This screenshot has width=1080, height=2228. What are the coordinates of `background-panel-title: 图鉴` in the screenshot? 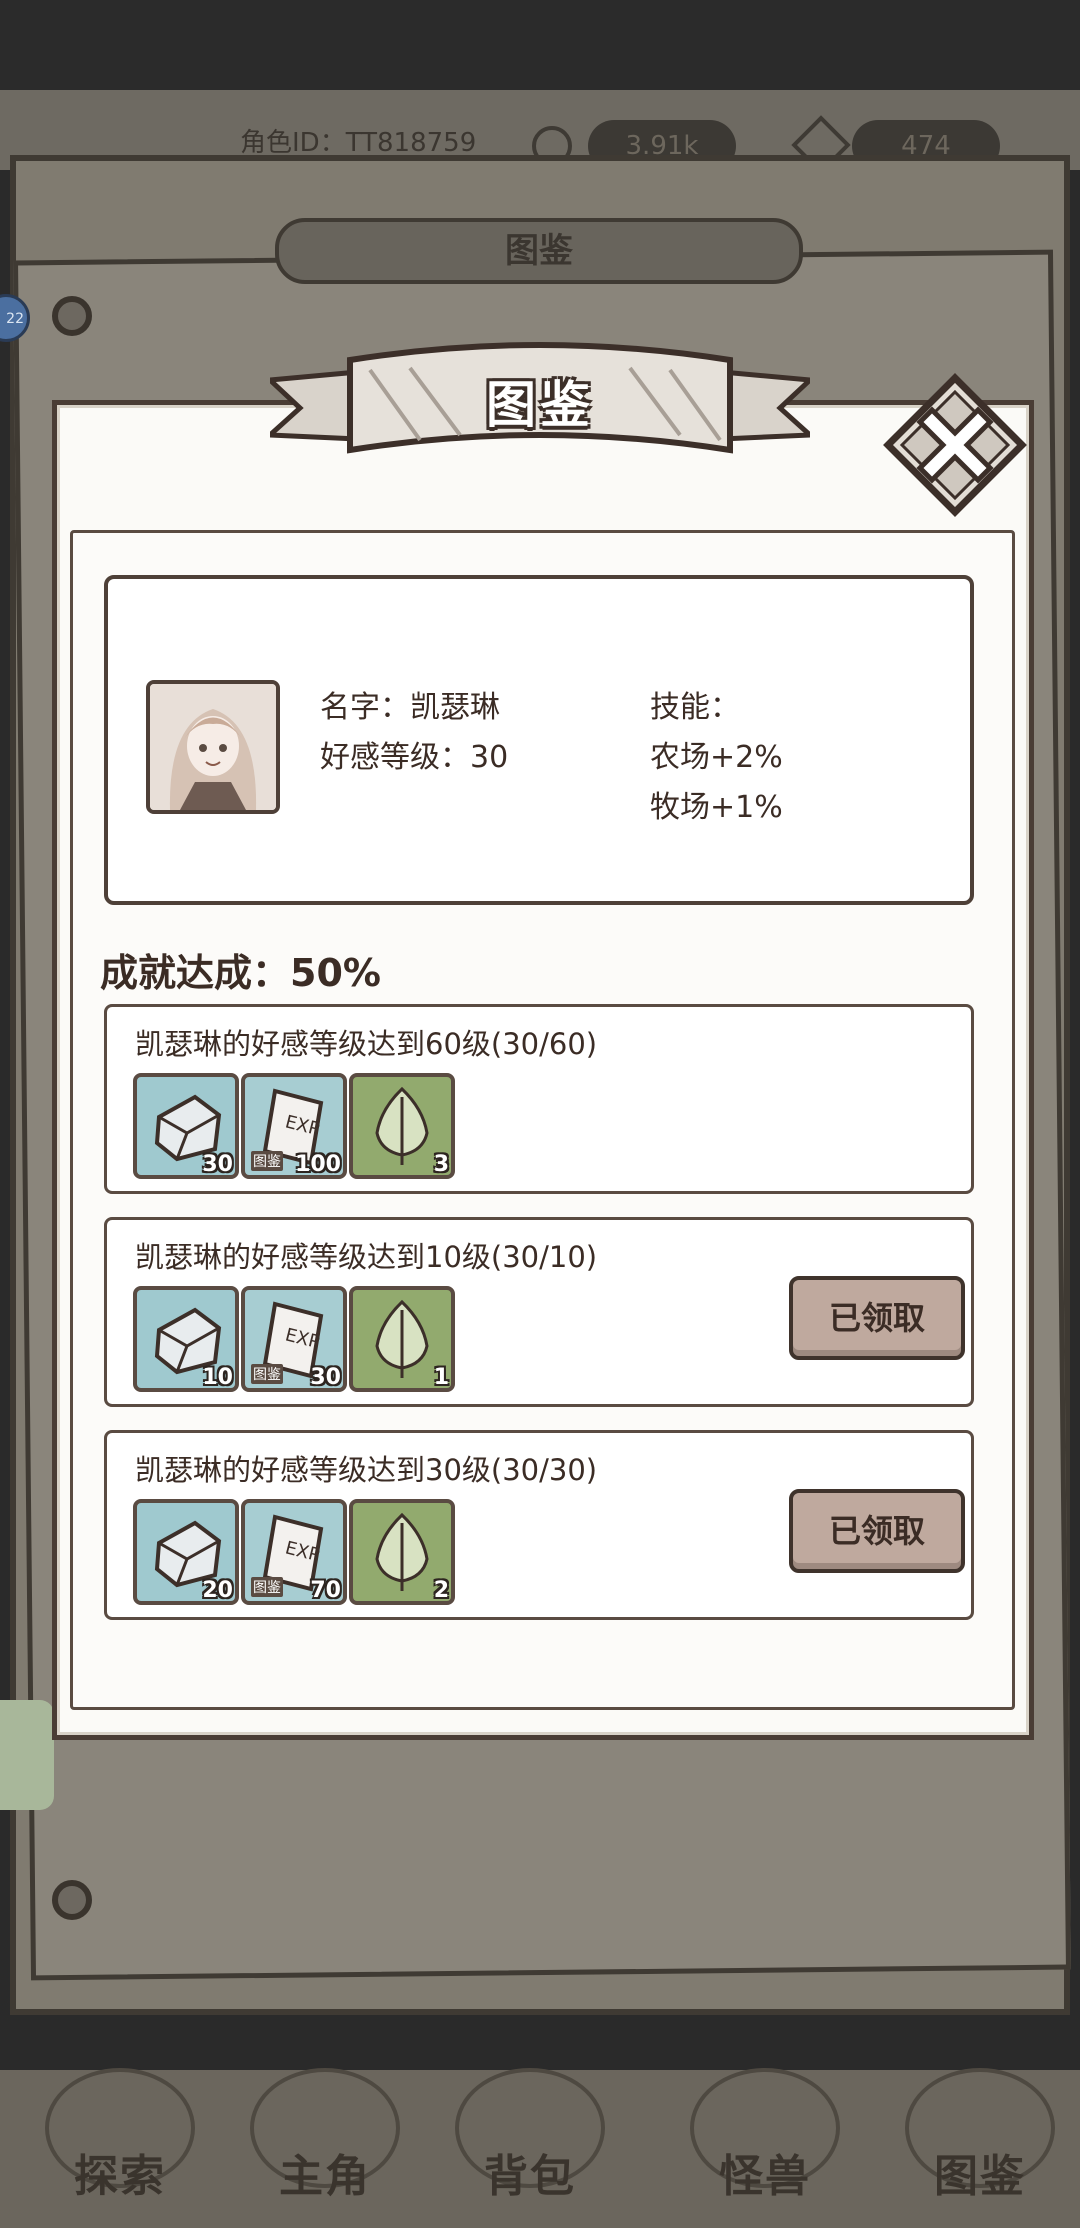 It's located at (539, 251).